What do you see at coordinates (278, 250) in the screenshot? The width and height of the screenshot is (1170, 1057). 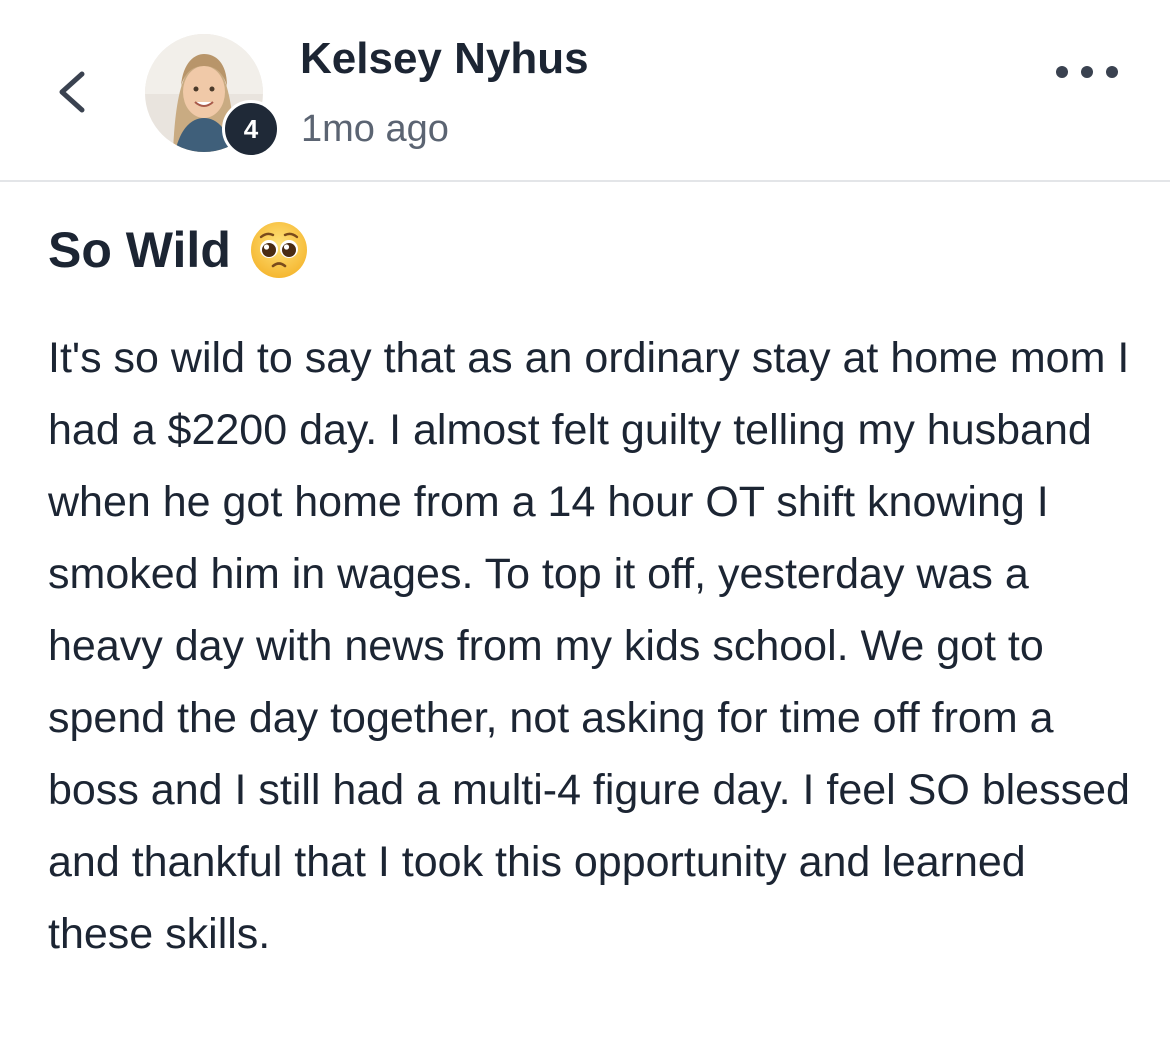 I see `pleading-face-emoji-icon` at bounding box center [278, 250].